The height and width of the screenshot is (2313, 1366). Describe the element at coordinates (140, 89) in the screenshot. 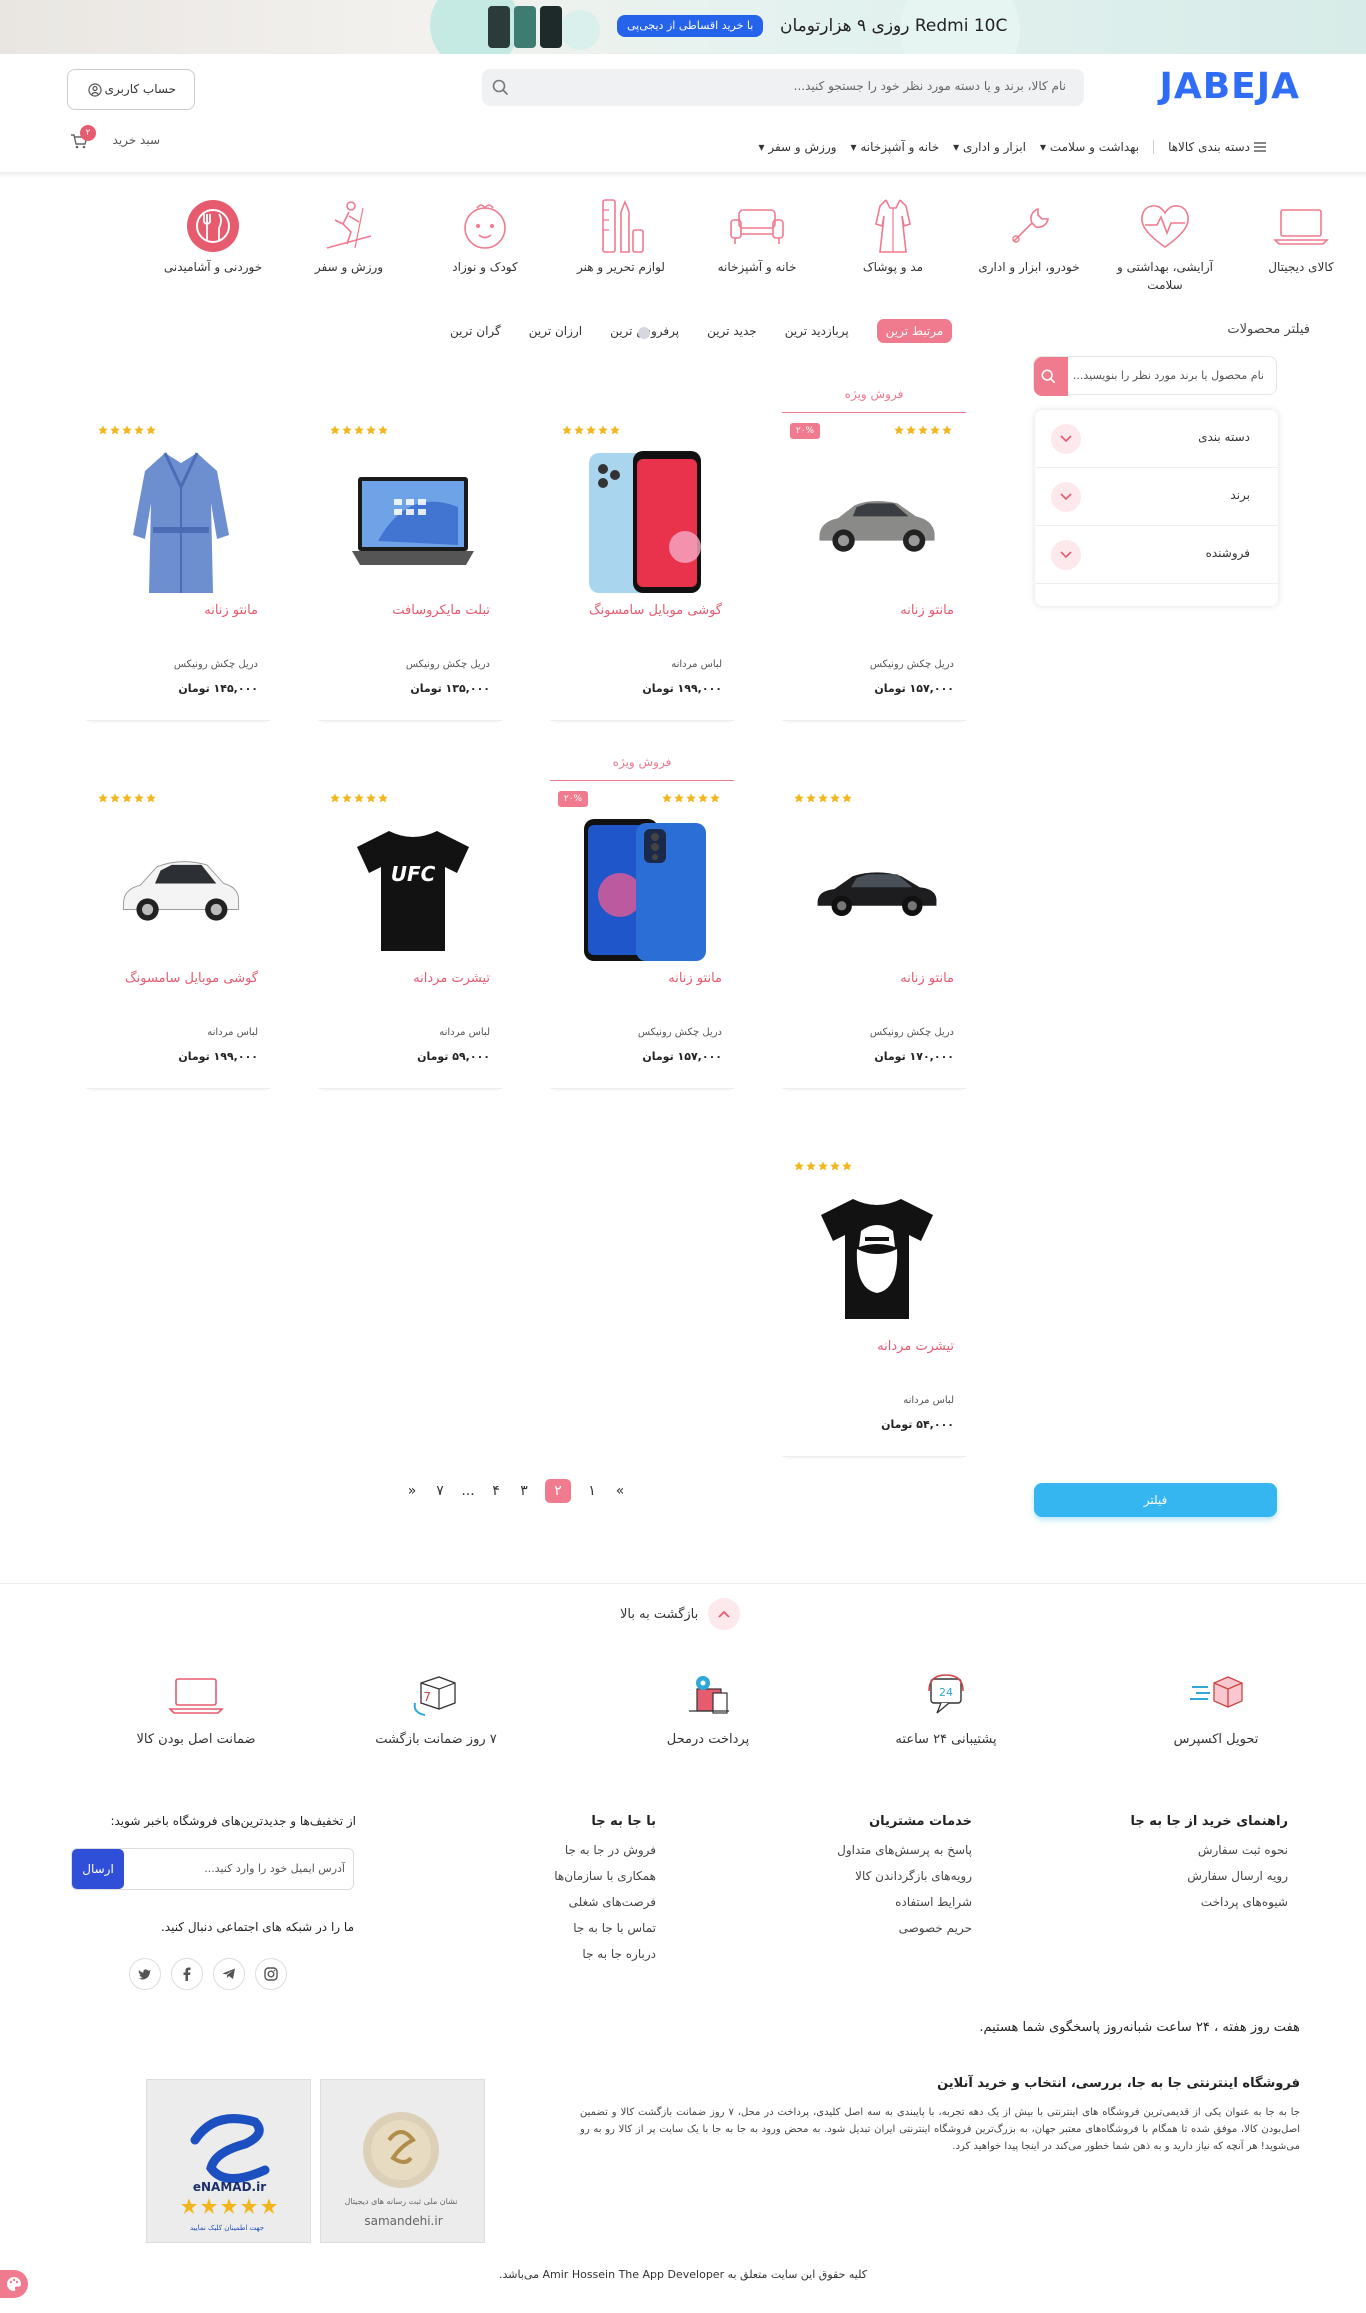

I see `account-label: حساب کاربری` at that location.